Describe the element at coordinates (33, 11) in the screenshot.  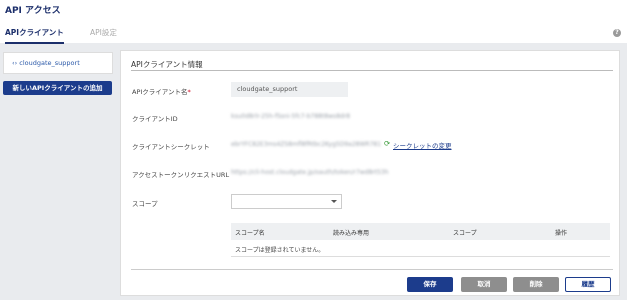
I see `page-title: API アクセス` at that location.